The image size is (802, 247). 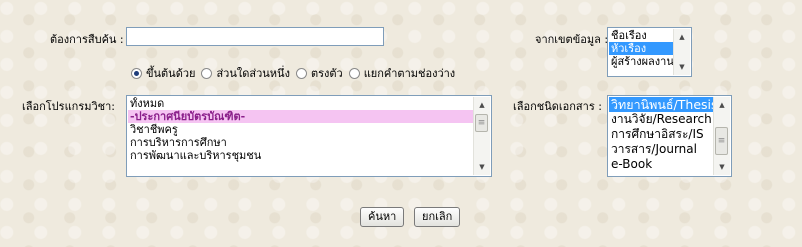 What do you see at coordinates (661, 164) in the screenshot?
I see `doctype-option-ebook: e-Book` at bounding box center [661, 164].